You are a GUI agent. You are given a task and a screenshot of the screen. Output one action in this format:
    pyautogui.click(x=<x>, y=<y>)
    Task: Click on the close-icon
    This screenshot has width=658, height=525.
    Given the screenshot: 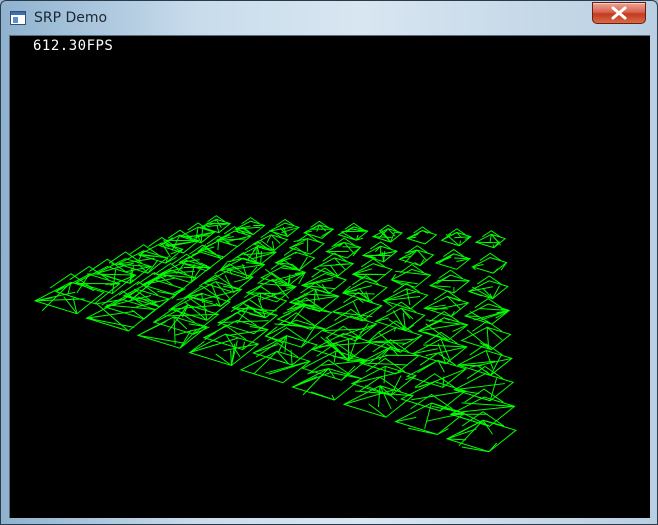 What is the action you would take?
    pyautogui.click(x=619, y=13)
    